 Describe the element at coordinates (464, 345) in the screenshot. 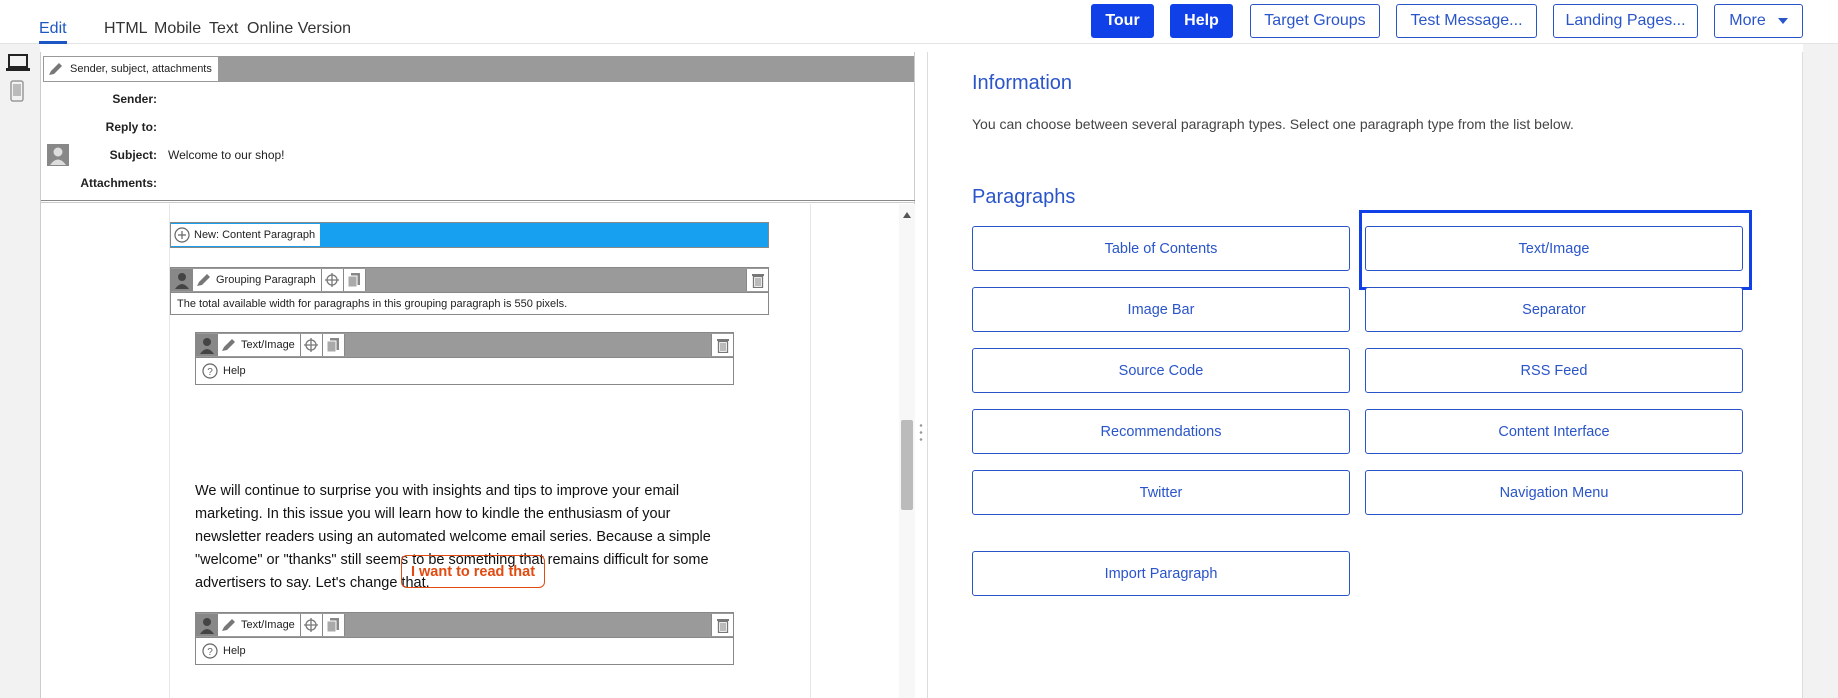

I see `textimage-bar-1: Text/Image` at that location.